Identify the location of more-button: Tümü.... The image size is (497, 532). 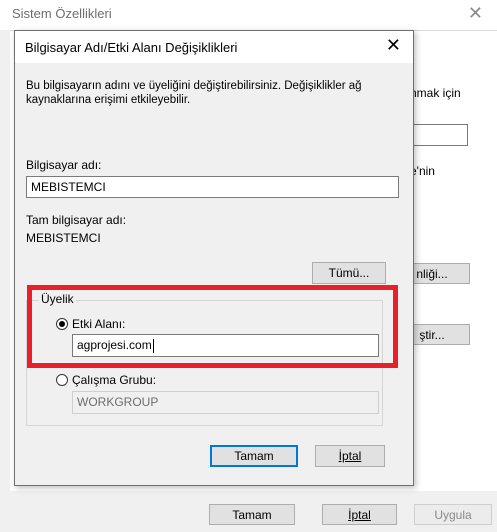
(349, 273).